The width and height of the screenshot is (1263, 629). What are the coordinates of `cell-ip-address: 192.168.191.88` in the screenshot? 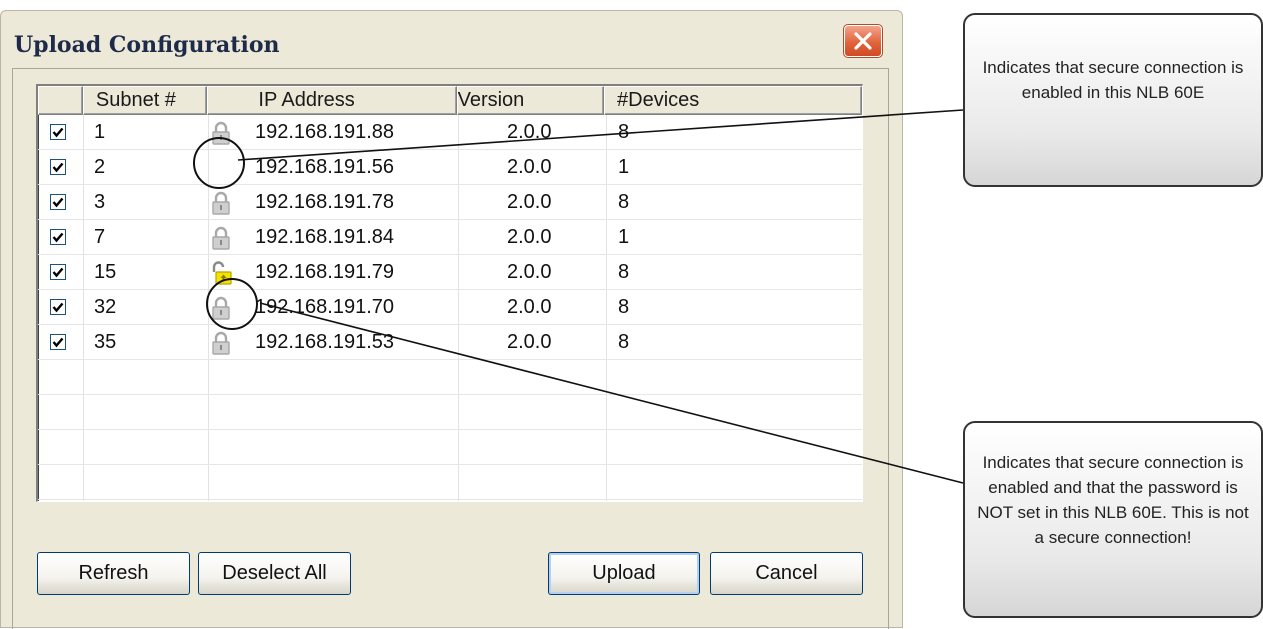 It's located at (325, 132).